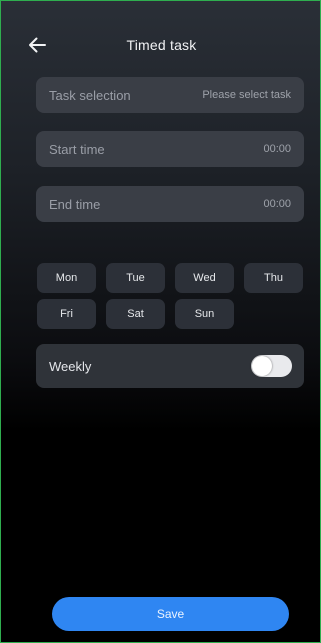 The width and height of the screenshot is (321, 643). I want to click on task-selection-field: Task selection Please select task, so click(170, 95).